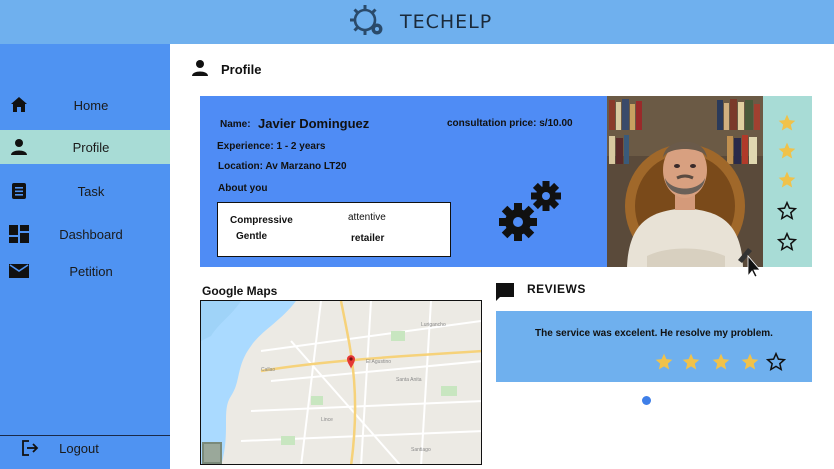 The height and width of the screenshot is (469, 834). Describe the element at coordinates (235, 124) in the screenshot. I see `name-label: Name:` at that location.